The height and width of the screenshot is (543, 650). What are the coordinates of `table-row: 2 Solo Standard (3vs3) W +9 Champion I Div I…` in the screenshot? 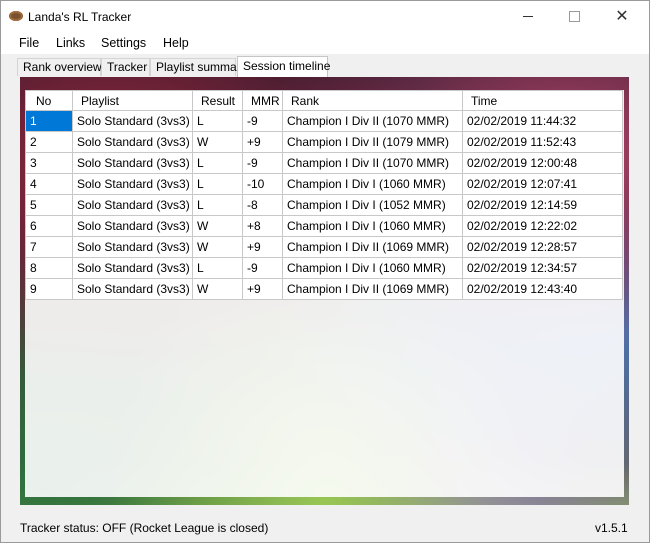 It's located at (324, 142).